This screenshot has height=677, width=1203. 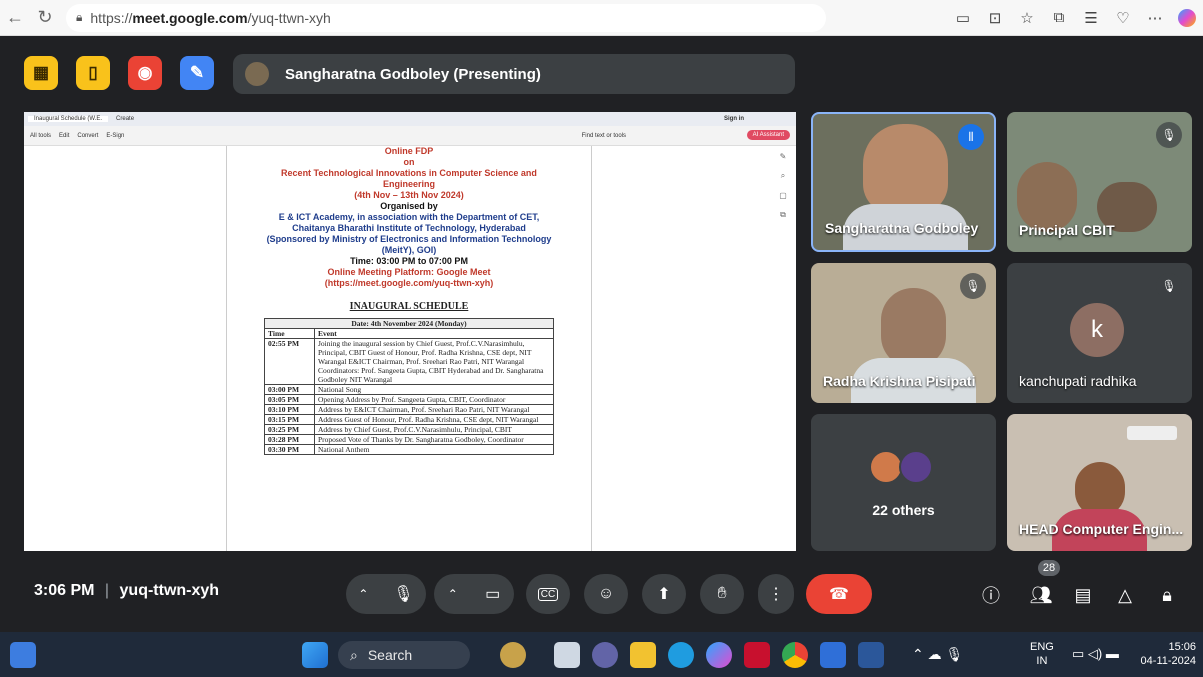 I want to click on mic-icon: 🎙︎, so click(x=403, y=594).